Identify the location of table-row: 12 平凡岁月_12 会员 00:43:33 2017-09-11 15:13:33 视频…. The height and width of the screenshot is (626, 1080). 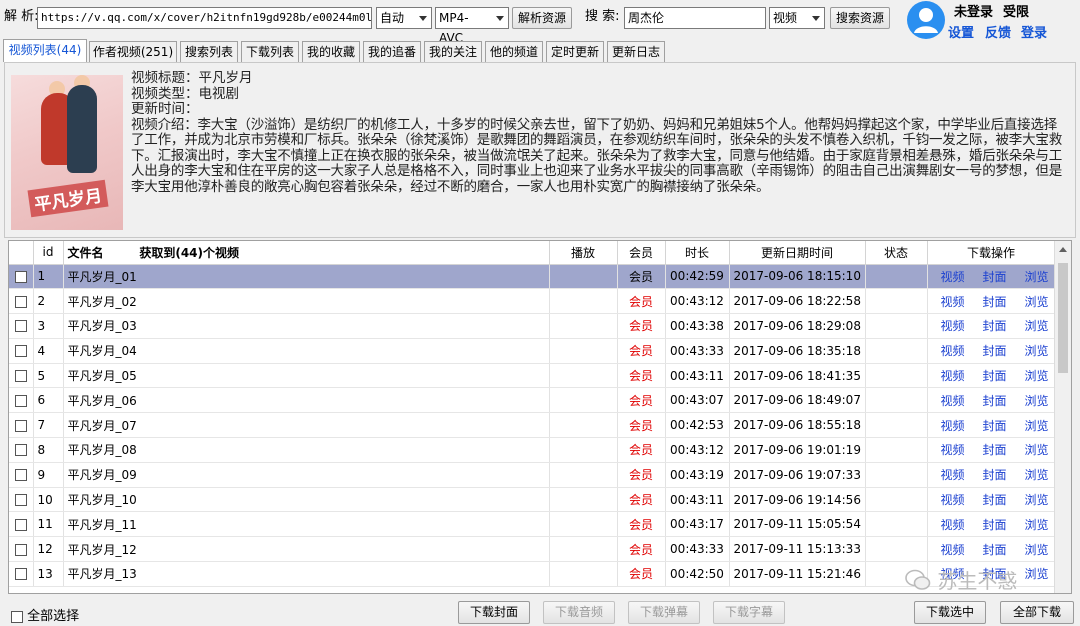
(532, 549).